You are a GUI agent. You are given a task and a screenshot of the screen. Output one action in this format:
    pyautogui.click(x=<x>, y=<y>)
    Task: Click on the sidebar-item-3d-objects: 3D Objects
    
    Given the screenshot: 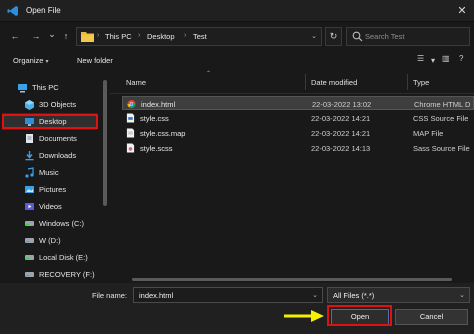 What is the action you would take?
    pyautogui.click(x=50, y=104)
    